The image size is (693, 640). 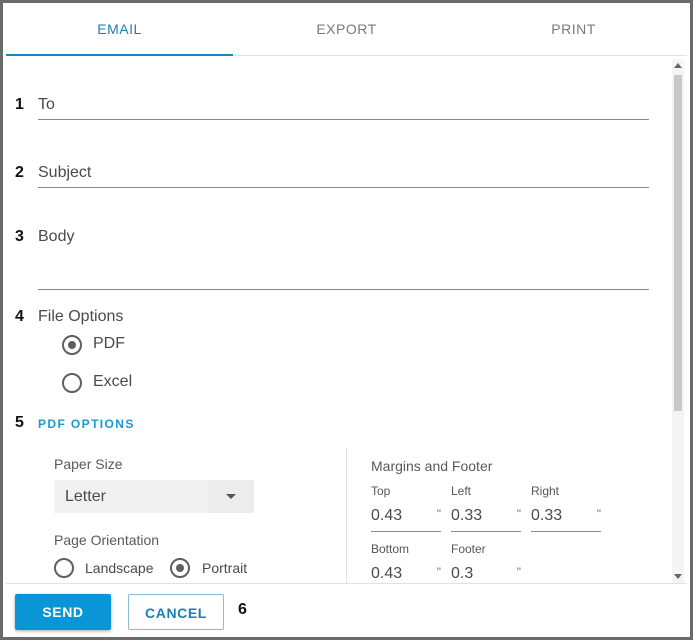 What do you see at coordinates (486, 519) in the screenshot?
I see `margin-left-input: 0.33 "` at bounding box center [486, 519].